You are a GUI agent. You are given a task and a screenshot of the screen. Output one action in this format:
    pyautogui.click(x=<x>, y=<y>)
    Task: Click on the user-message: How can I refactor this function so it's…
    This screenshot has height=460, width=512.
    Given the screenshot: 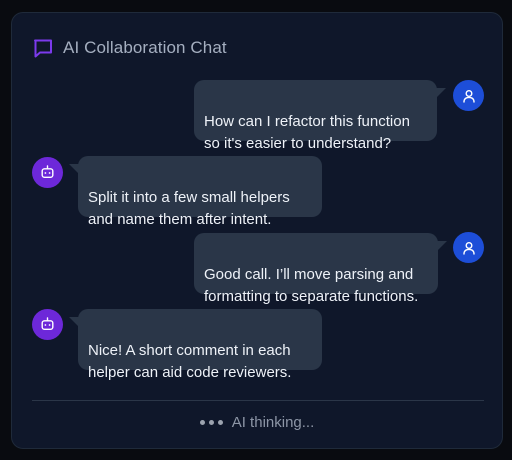 What is the action you would take?
    pyautogui.click(x=320, y=116)
    